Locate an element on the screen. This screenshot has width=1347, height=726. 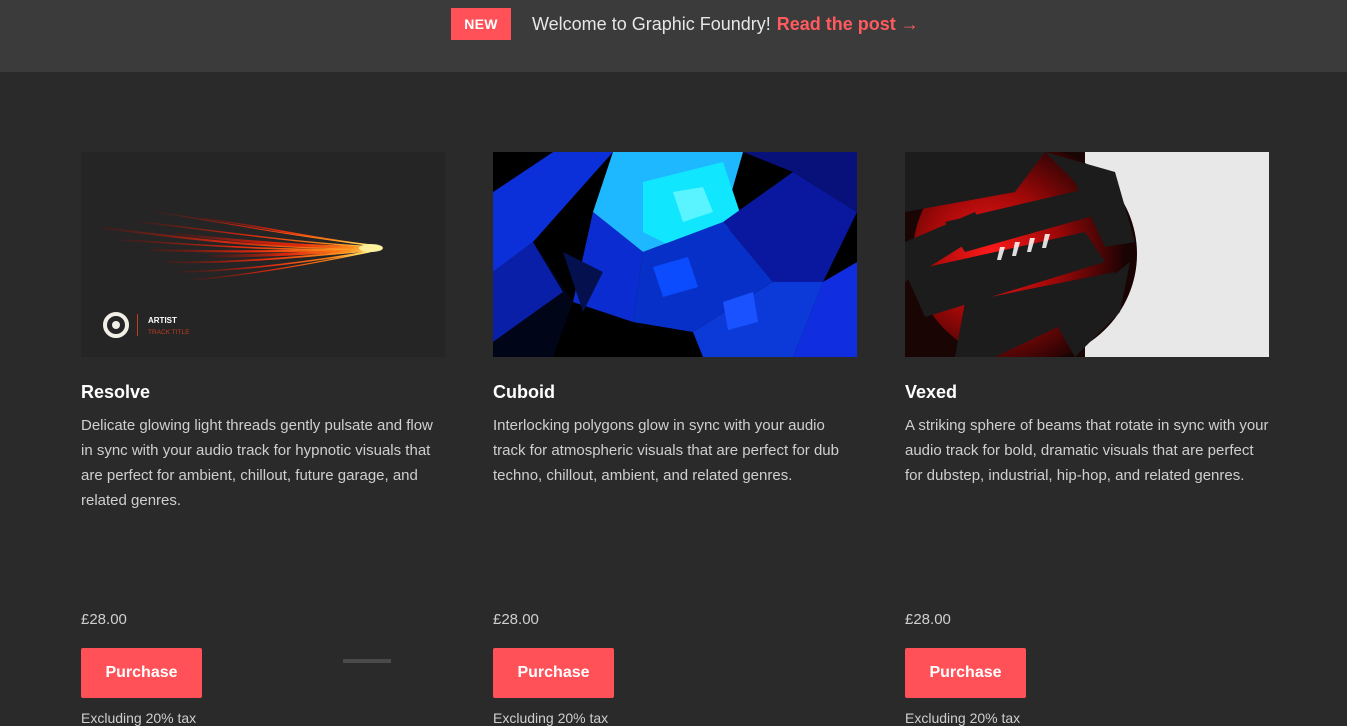
thumb-artist-text: ARTIST is located at coordinates (162, 320).